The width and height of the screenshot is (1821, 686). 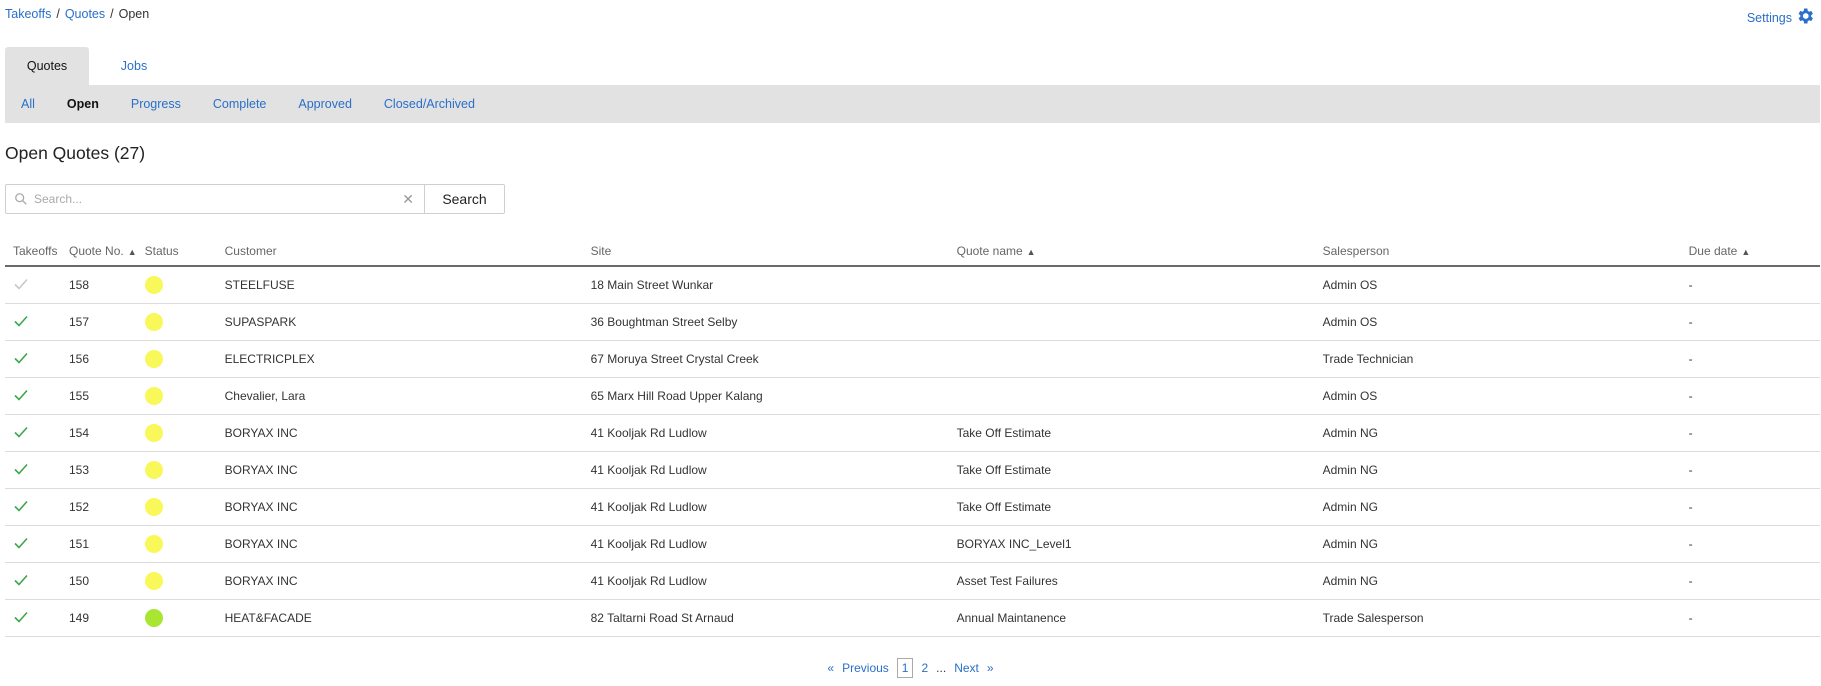 What do you see at coordinates (399, 396) in the screenshot?
I see `customer-cell: Chevalier, Lara` at bounding box center [399, 396].